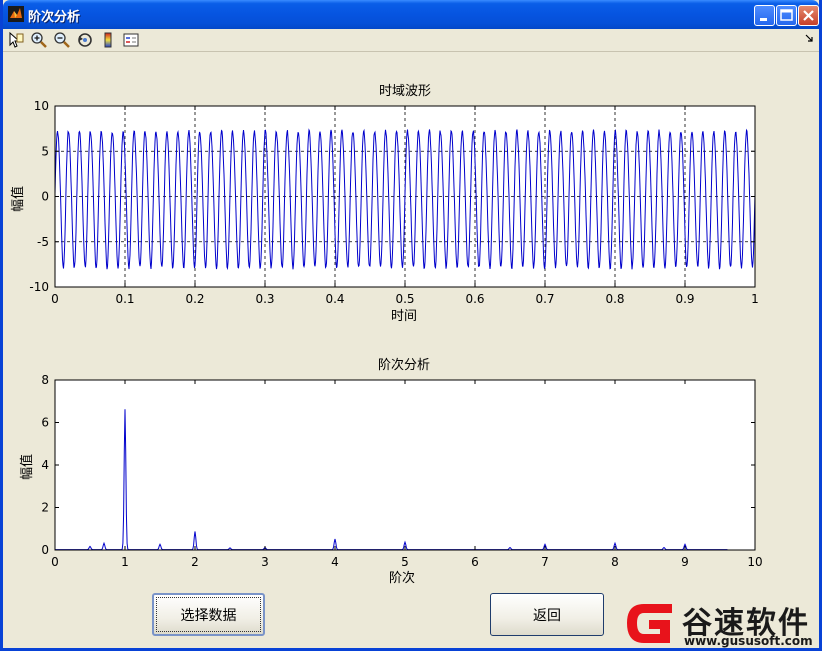  What do you see at coordinates (544, 299) in the screenshot?
I see `x-tick-label: 0.7` at bounding box center [544, 299].